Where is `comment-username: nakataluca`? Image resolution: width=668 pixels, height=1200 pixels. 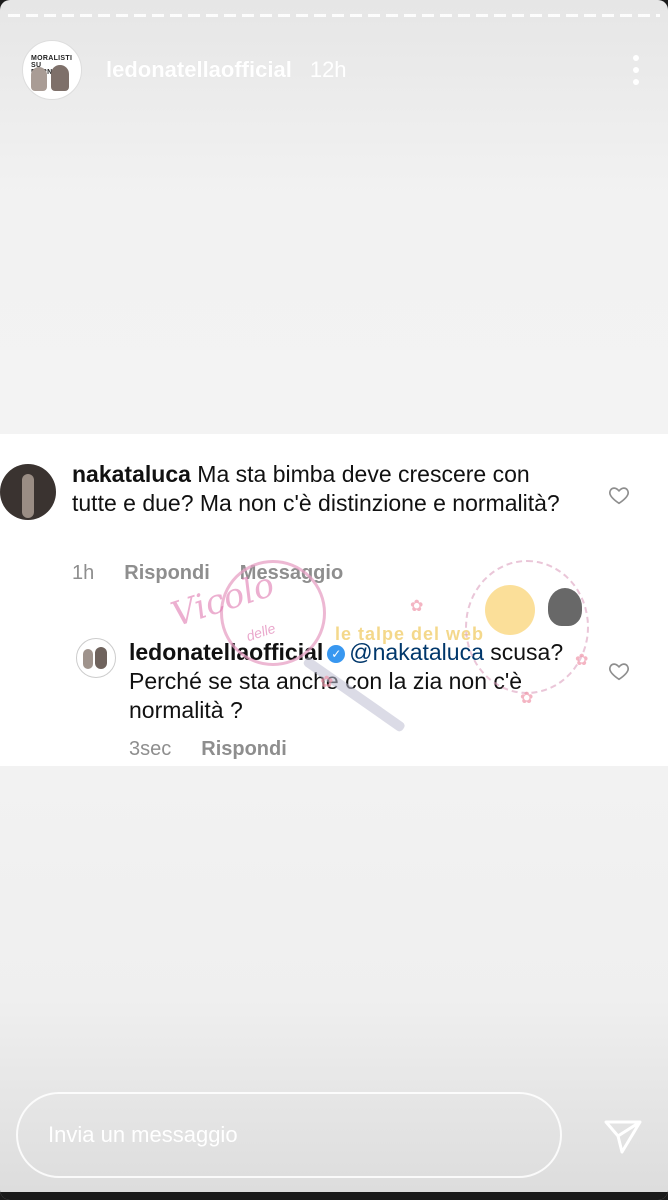
comment-username: nakataluca is located at coordinates (131, 474).